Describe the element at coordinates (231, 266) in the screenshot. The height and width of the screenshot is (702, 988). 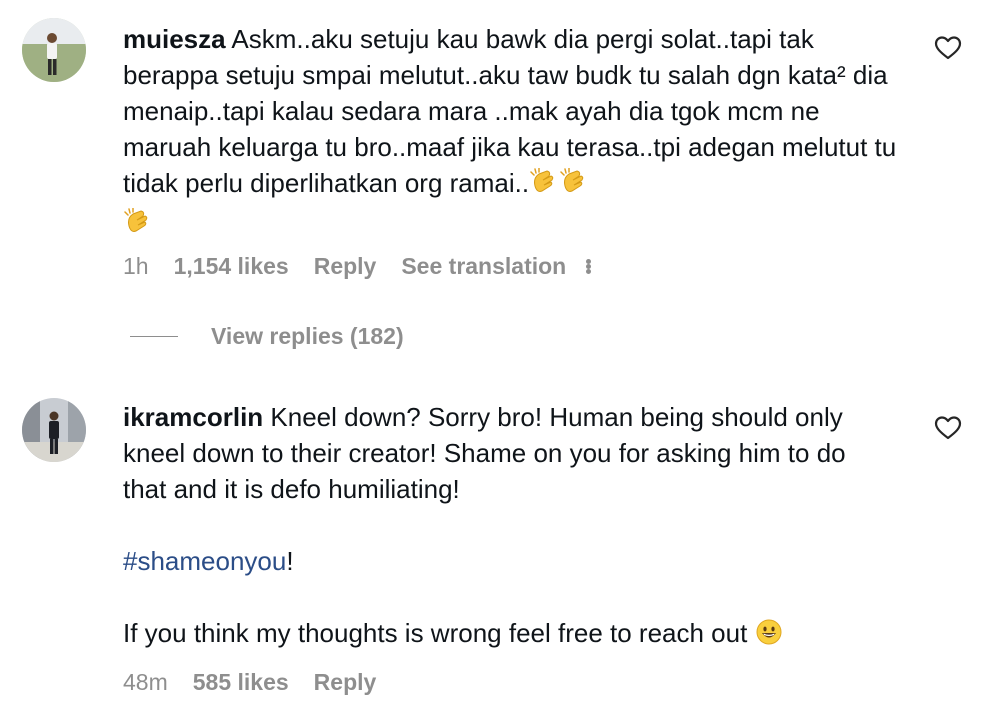
I see `likes-count: 1,154 likes` at that location.